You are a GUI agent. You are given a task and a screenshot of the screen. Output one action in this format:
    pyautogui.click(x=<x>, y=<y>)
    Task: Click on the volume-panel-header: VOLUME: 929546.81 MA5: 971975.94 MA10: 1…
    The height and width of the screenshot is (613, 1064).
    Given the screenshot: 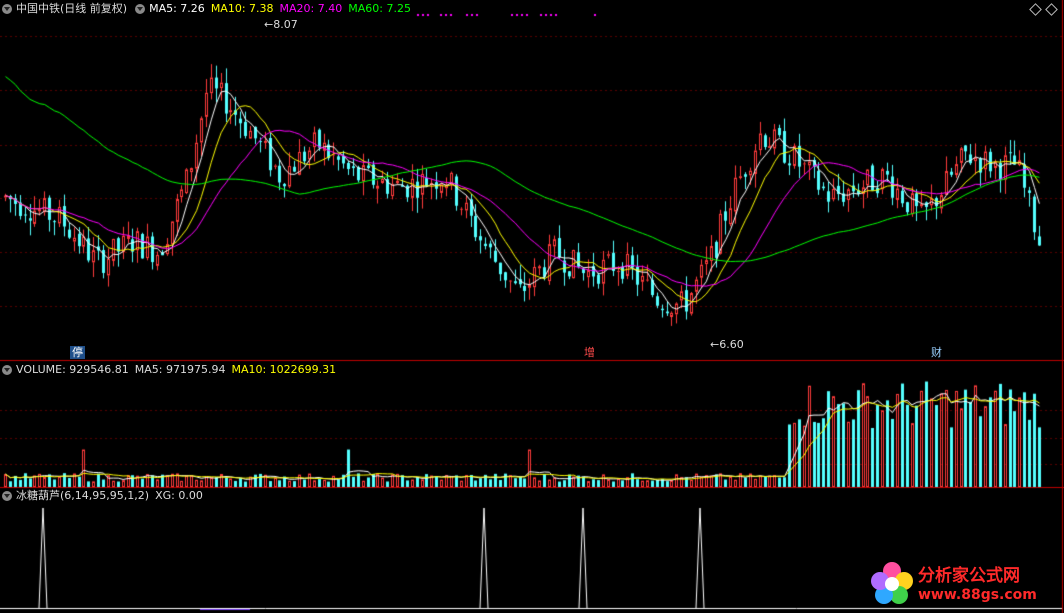 What is the action you would take?
    pyautogui.click(x=171, y=370)
    